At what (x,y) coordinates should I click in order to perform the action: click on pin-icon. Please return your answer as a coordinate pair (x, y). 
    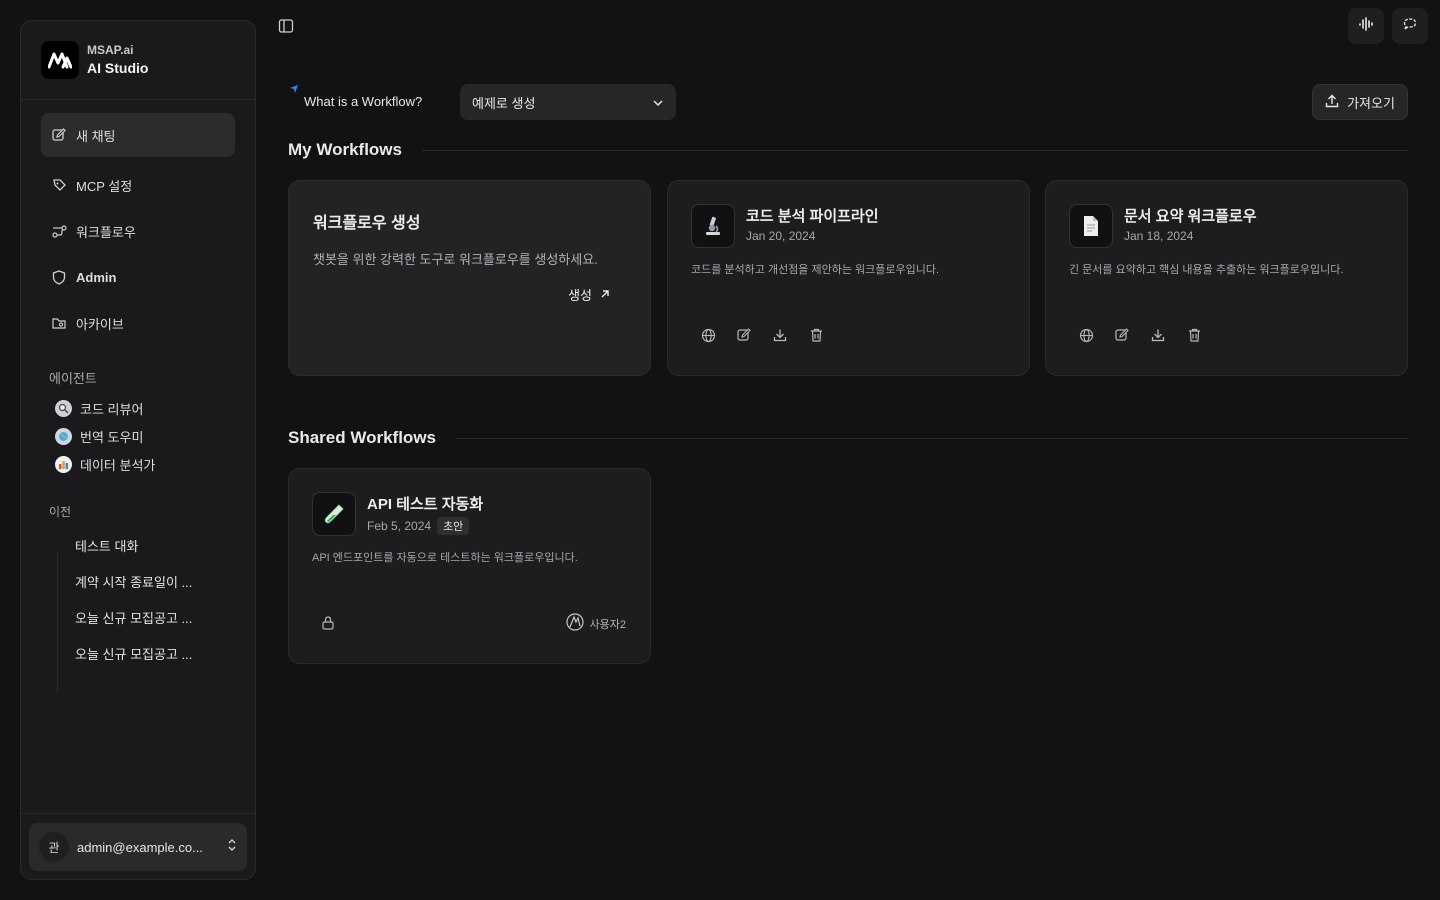
    Looking at the image, I should click on (294, 86).